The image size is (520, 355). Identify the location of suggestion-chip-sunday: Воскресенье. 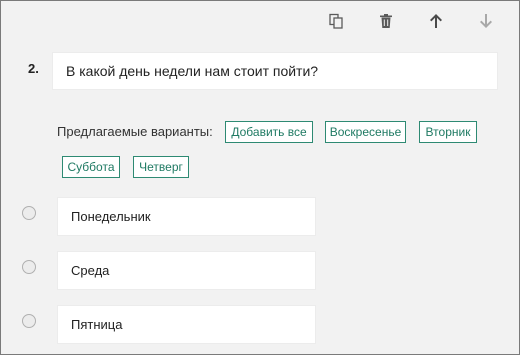
(365, 132).